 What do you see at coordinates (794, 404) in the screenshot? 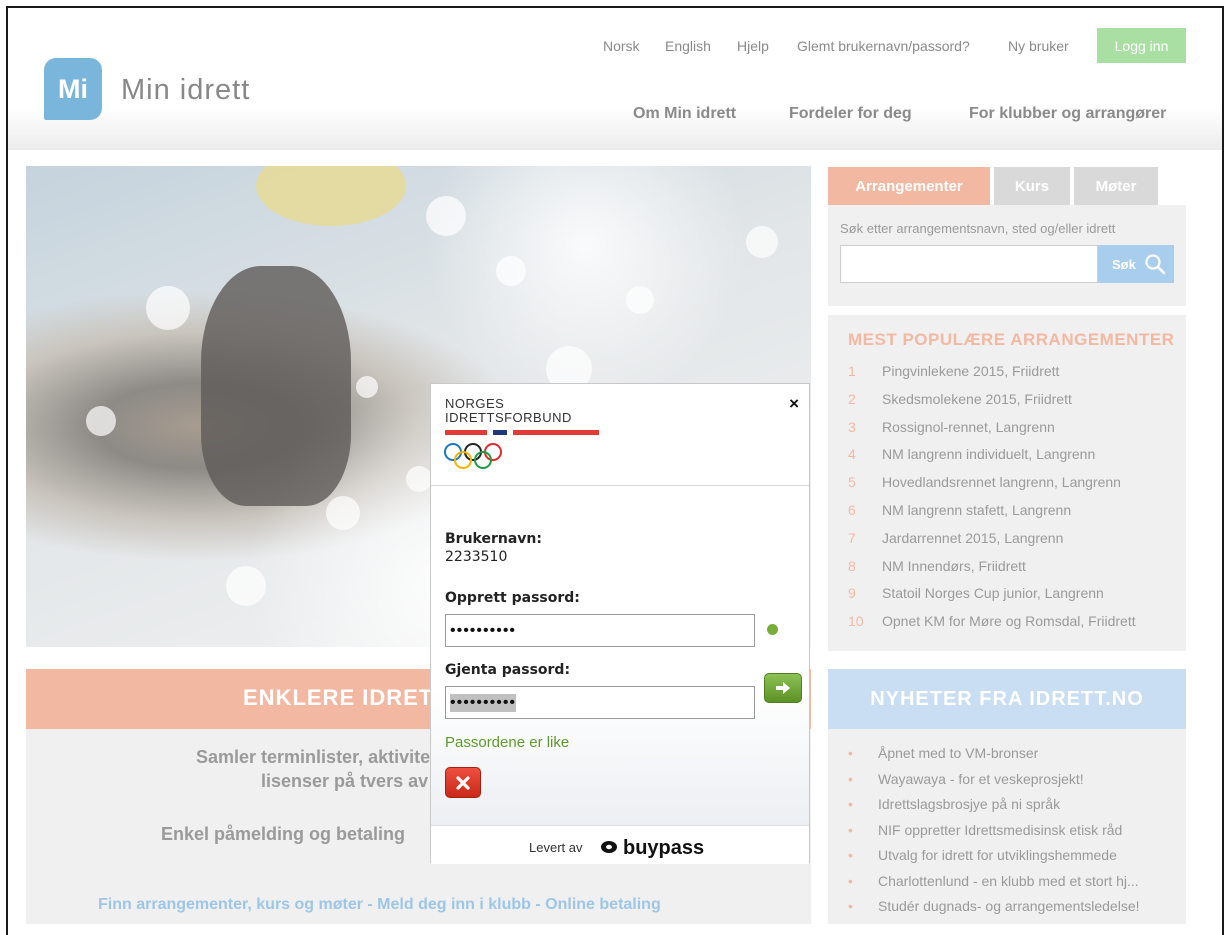
I see `close-icon: ×` at bounding box center [794, 404].